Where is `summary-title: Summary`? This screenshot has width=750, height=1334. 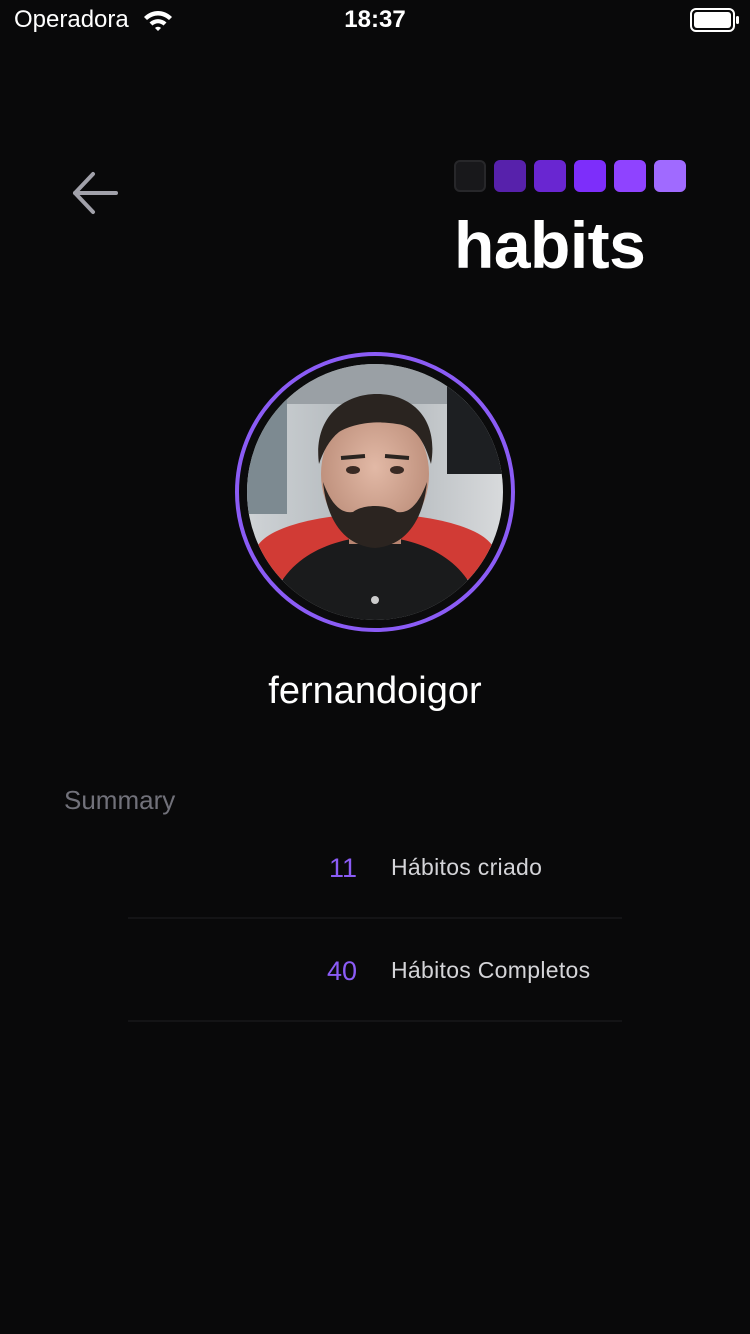 summary-title: Summary is located at coordinates (120, 800).